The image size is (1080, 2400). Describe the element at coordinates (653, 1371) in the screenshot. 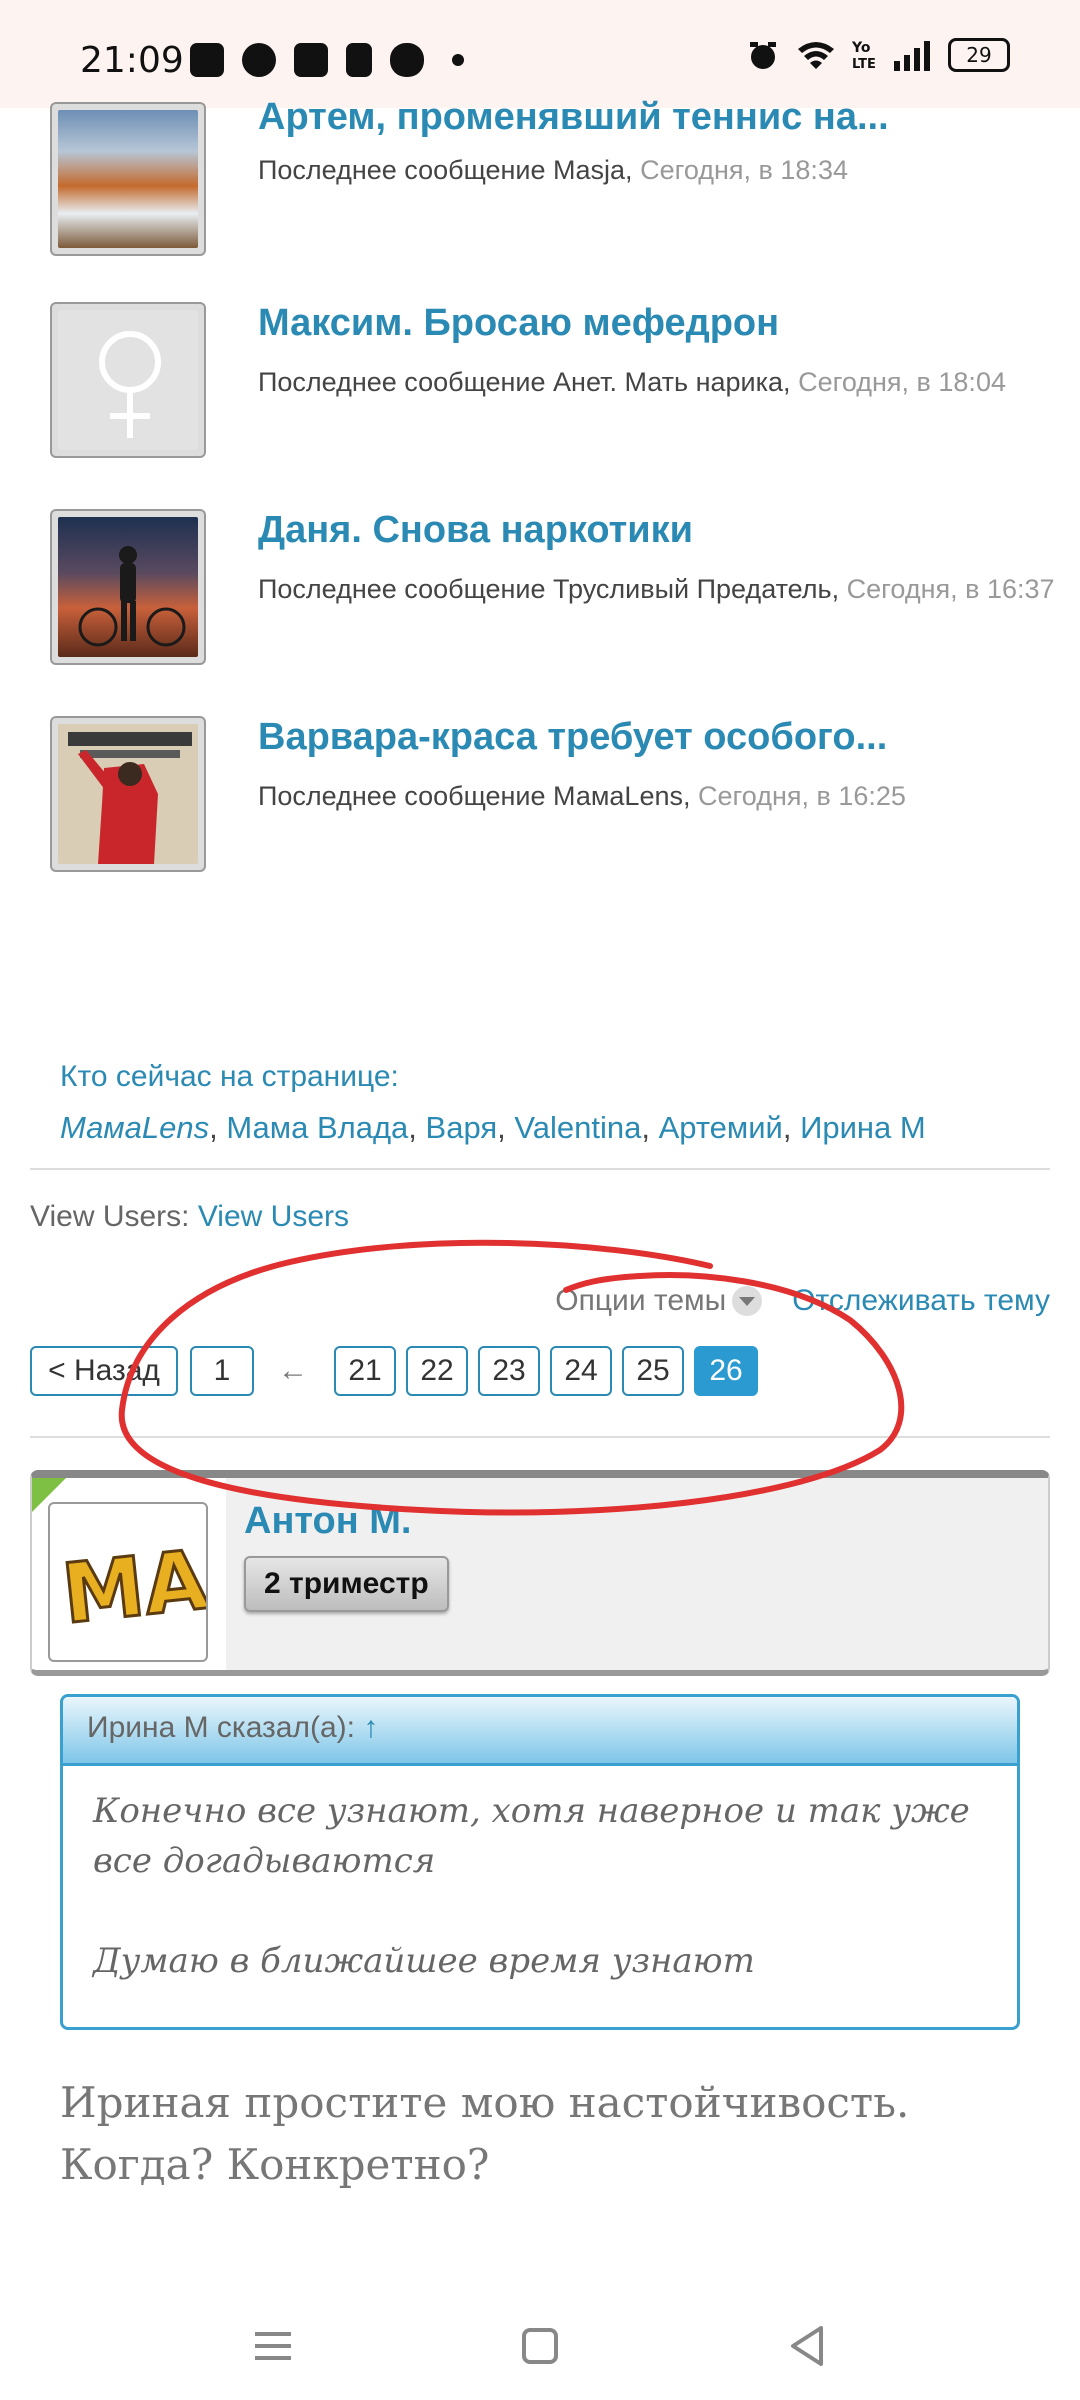

I see `page-link: 25` at that location.